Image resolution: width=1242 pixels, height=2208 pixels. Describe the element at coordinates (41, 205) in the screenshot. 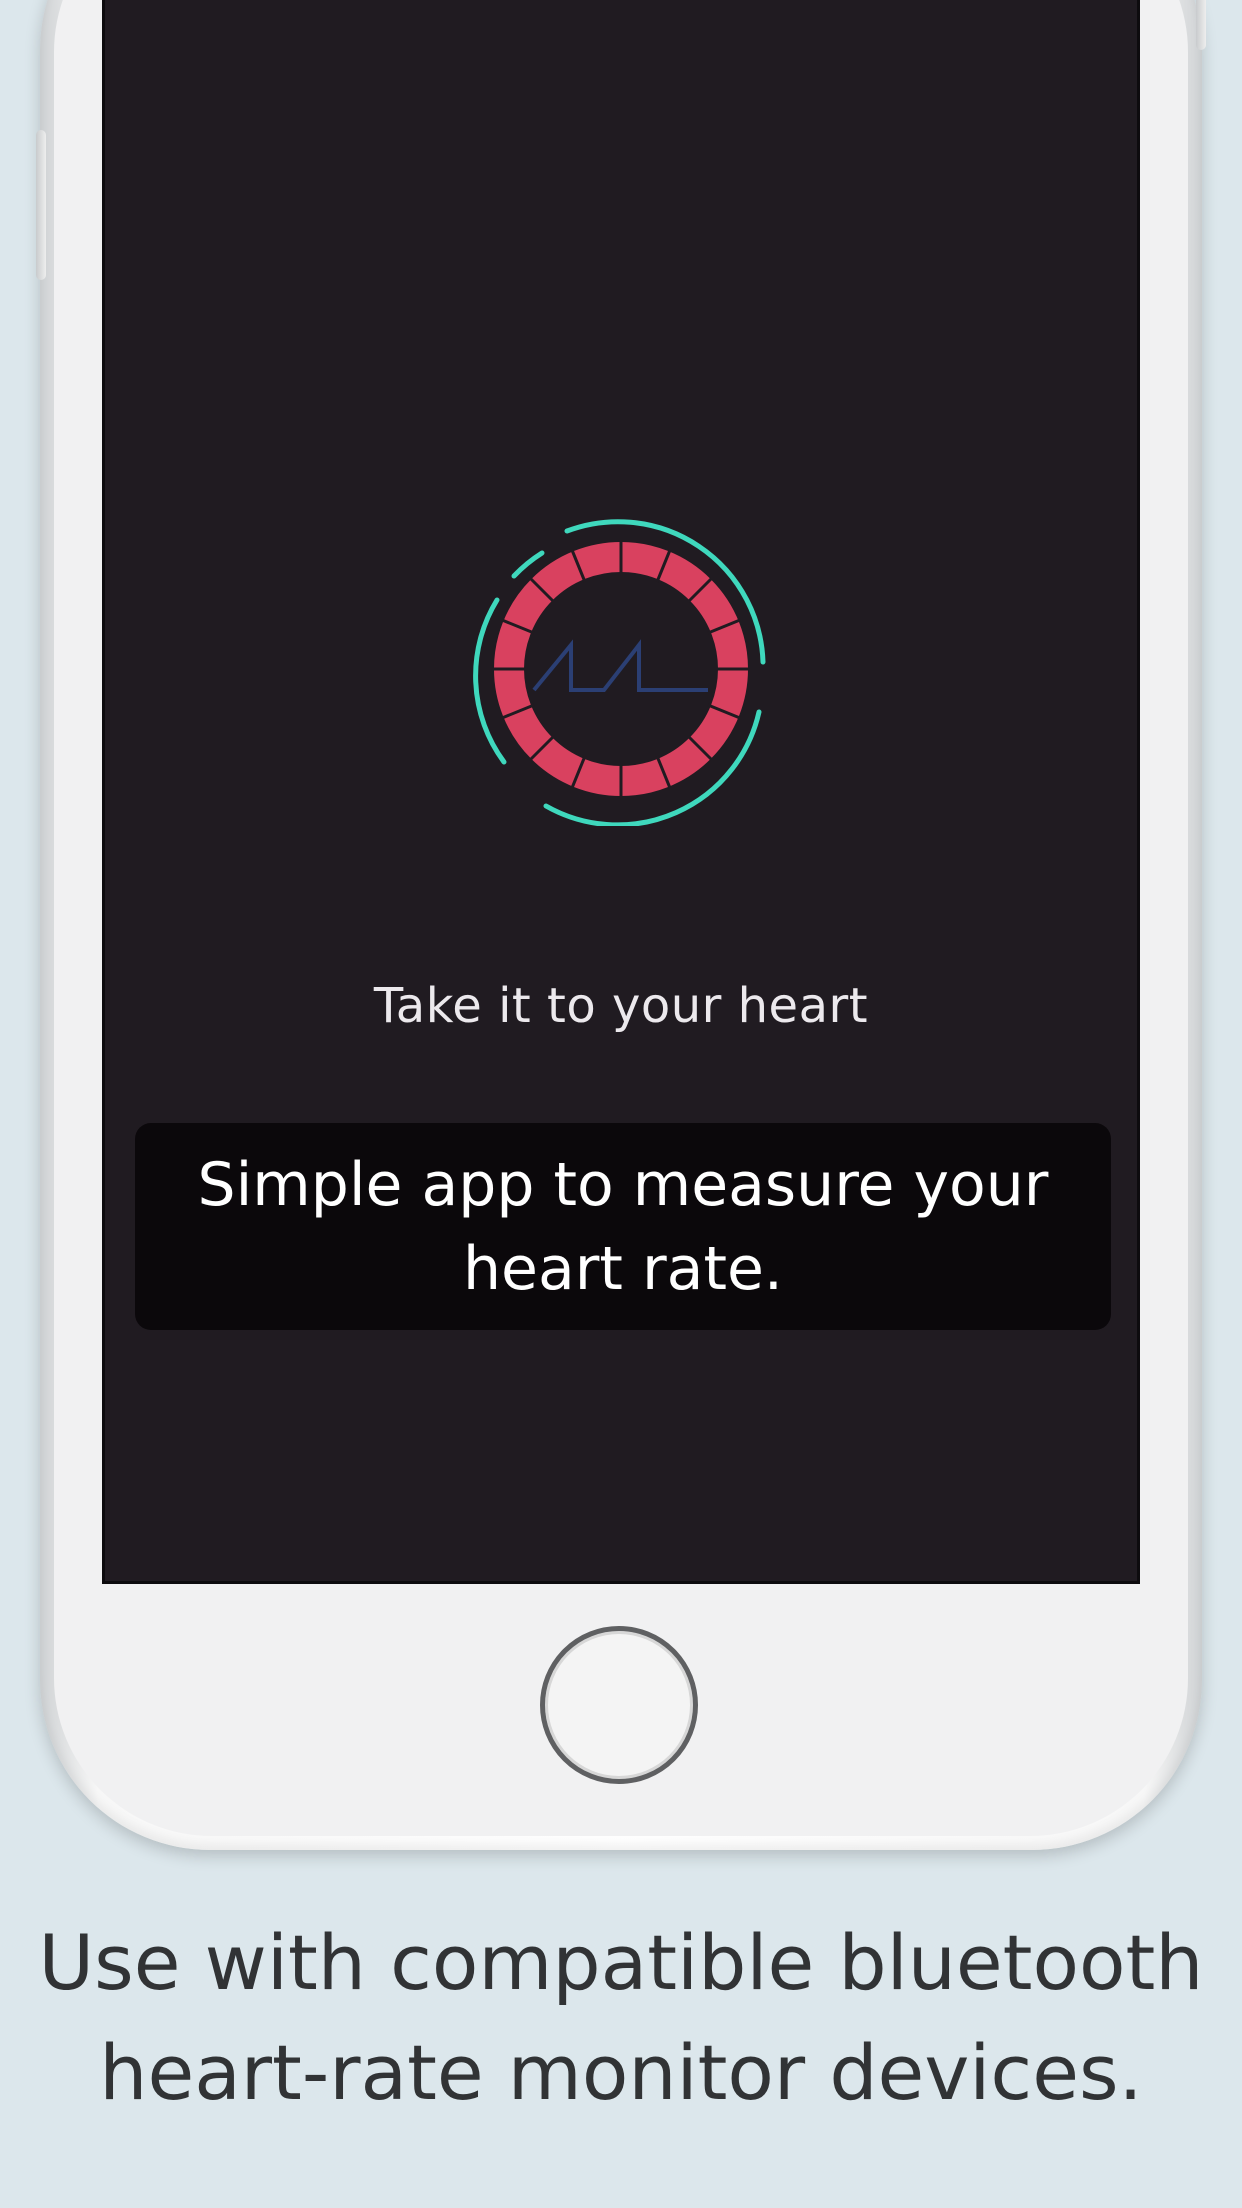

I see `volume-button` at that location.